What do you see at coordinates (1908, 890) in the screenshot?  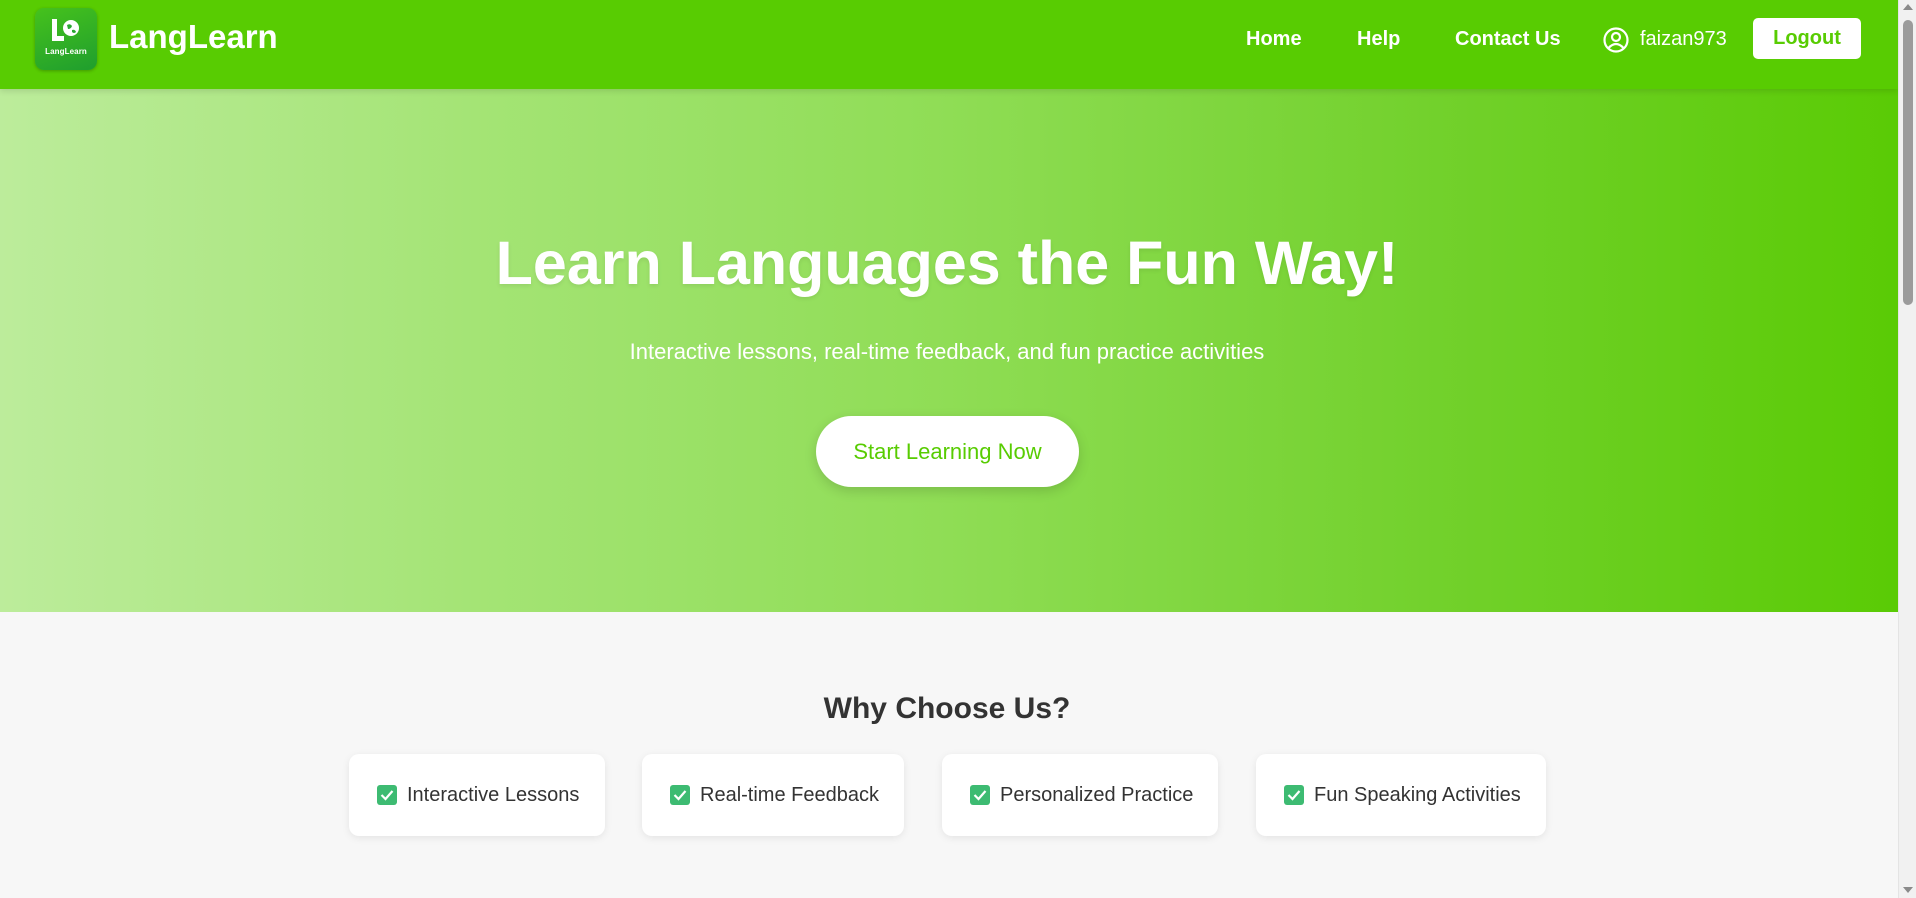 I see `scroll-down-arrow-icon` at bounding box center [1908, 890].